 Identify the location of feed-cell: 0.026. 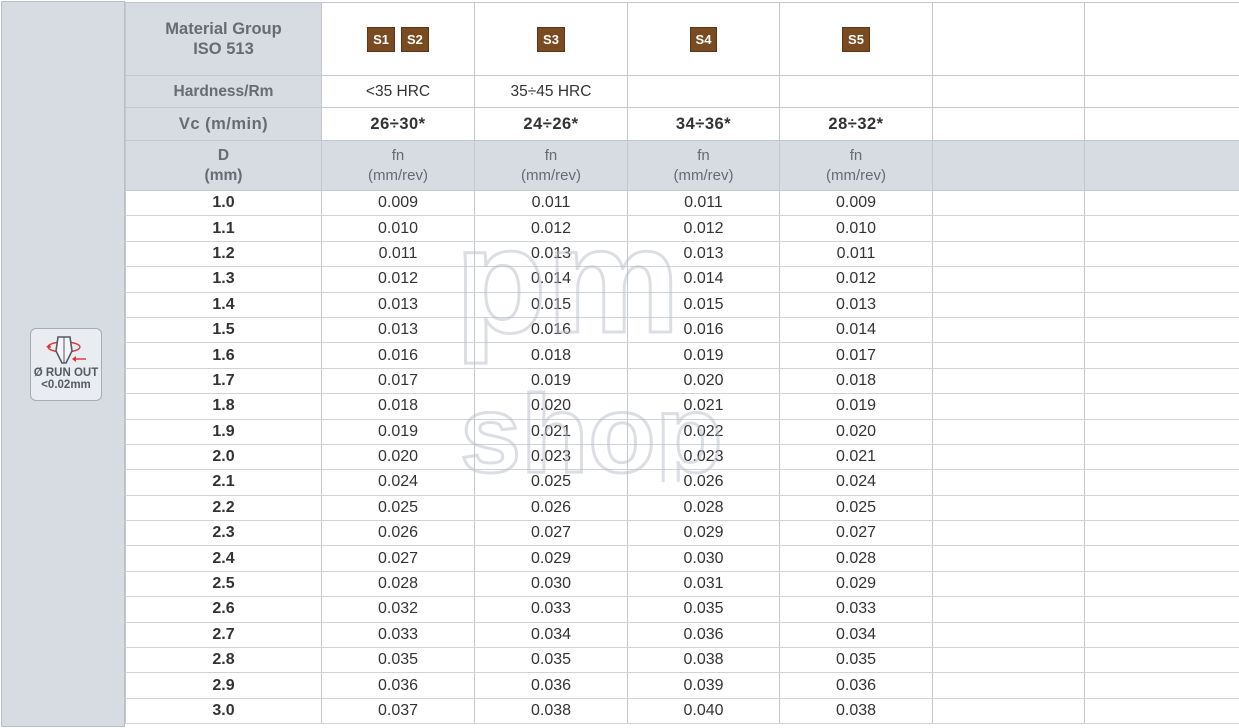
(703, 482).